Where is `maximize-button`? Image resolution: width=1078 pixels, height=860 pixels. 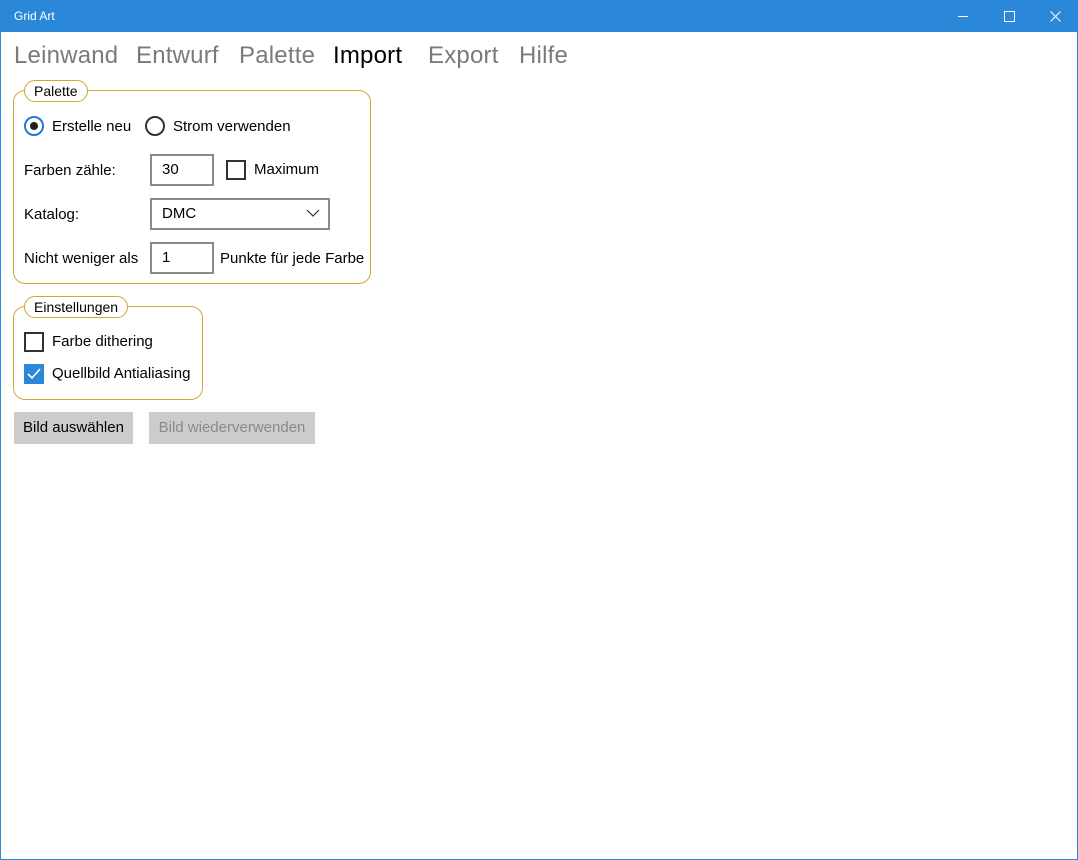 maximize-button is located at coordinates (1009, 16).